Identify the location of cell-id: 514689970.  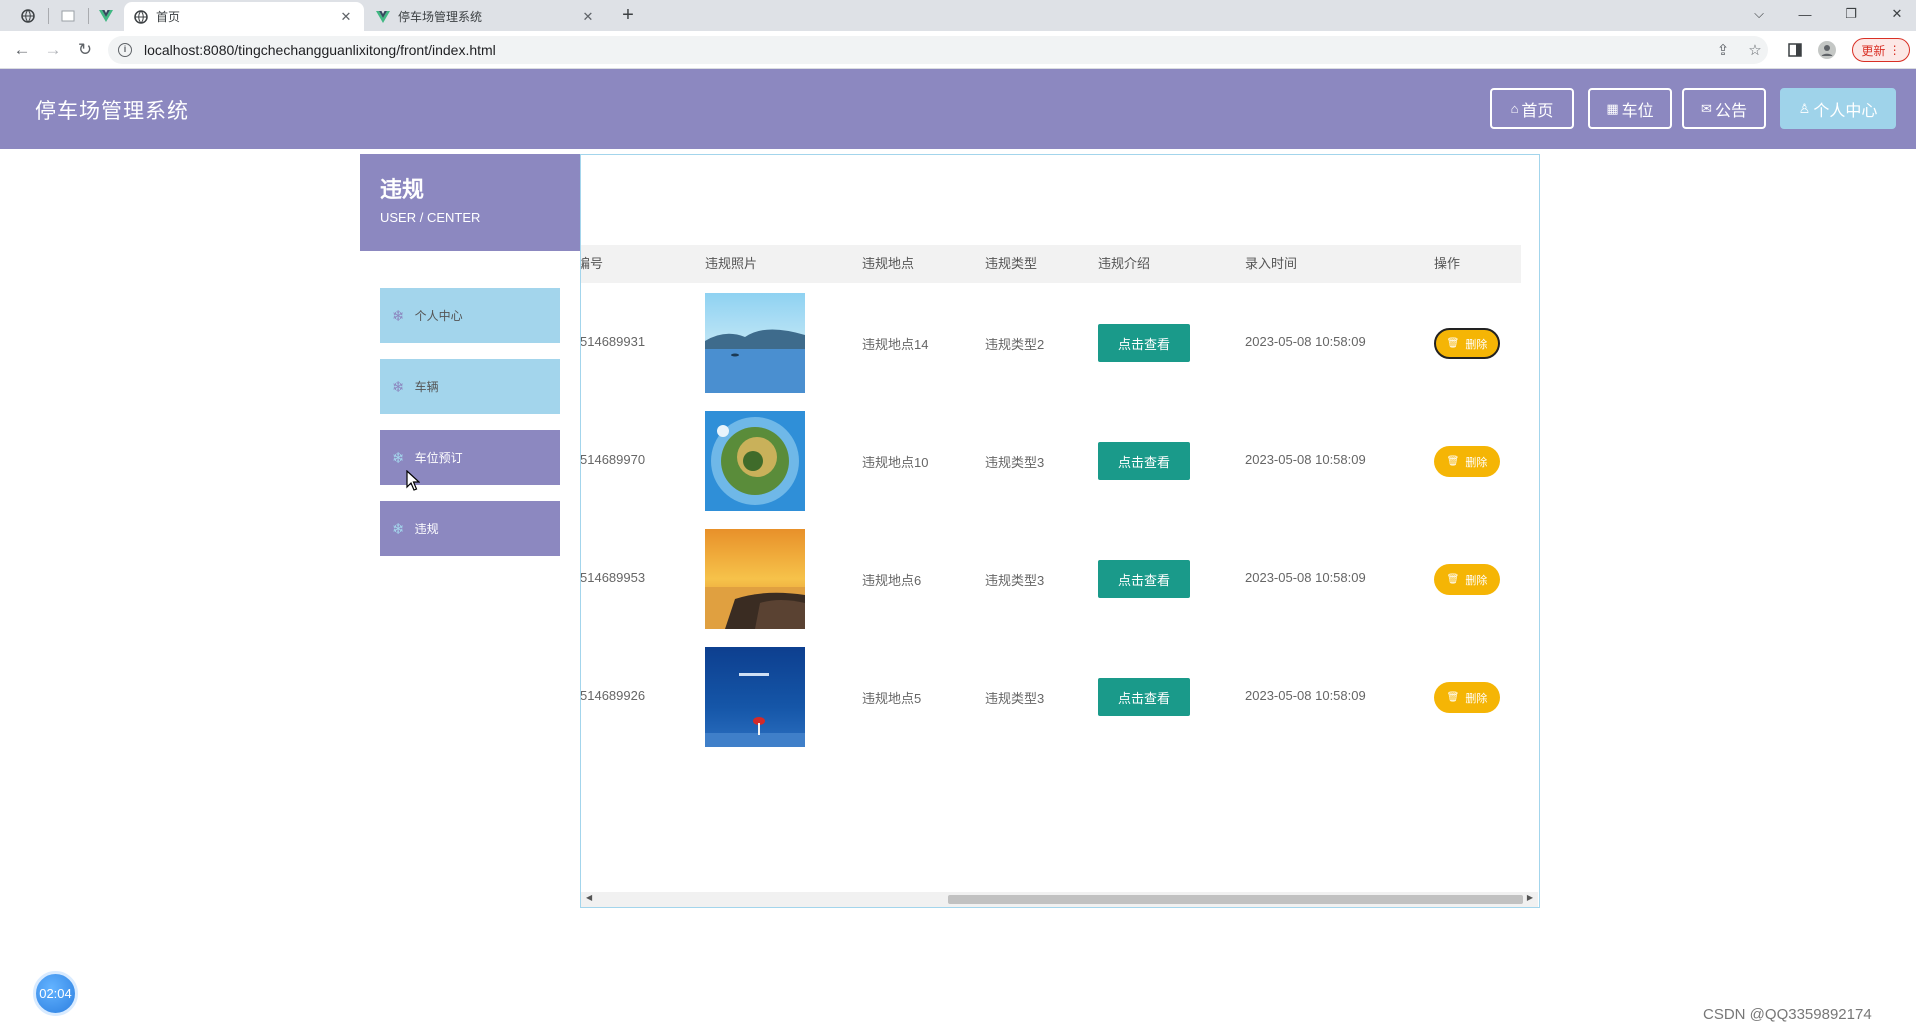
(613, 459).